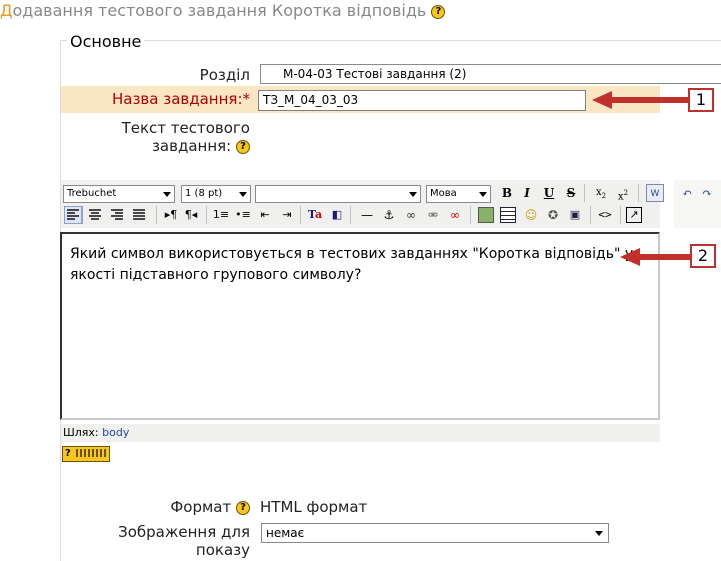 The width and height of the screenshot is (721, 561). Describe the element at coordinates (191, 215) in the screenshot. I see `rtl-icon: ¶◂` at that location.